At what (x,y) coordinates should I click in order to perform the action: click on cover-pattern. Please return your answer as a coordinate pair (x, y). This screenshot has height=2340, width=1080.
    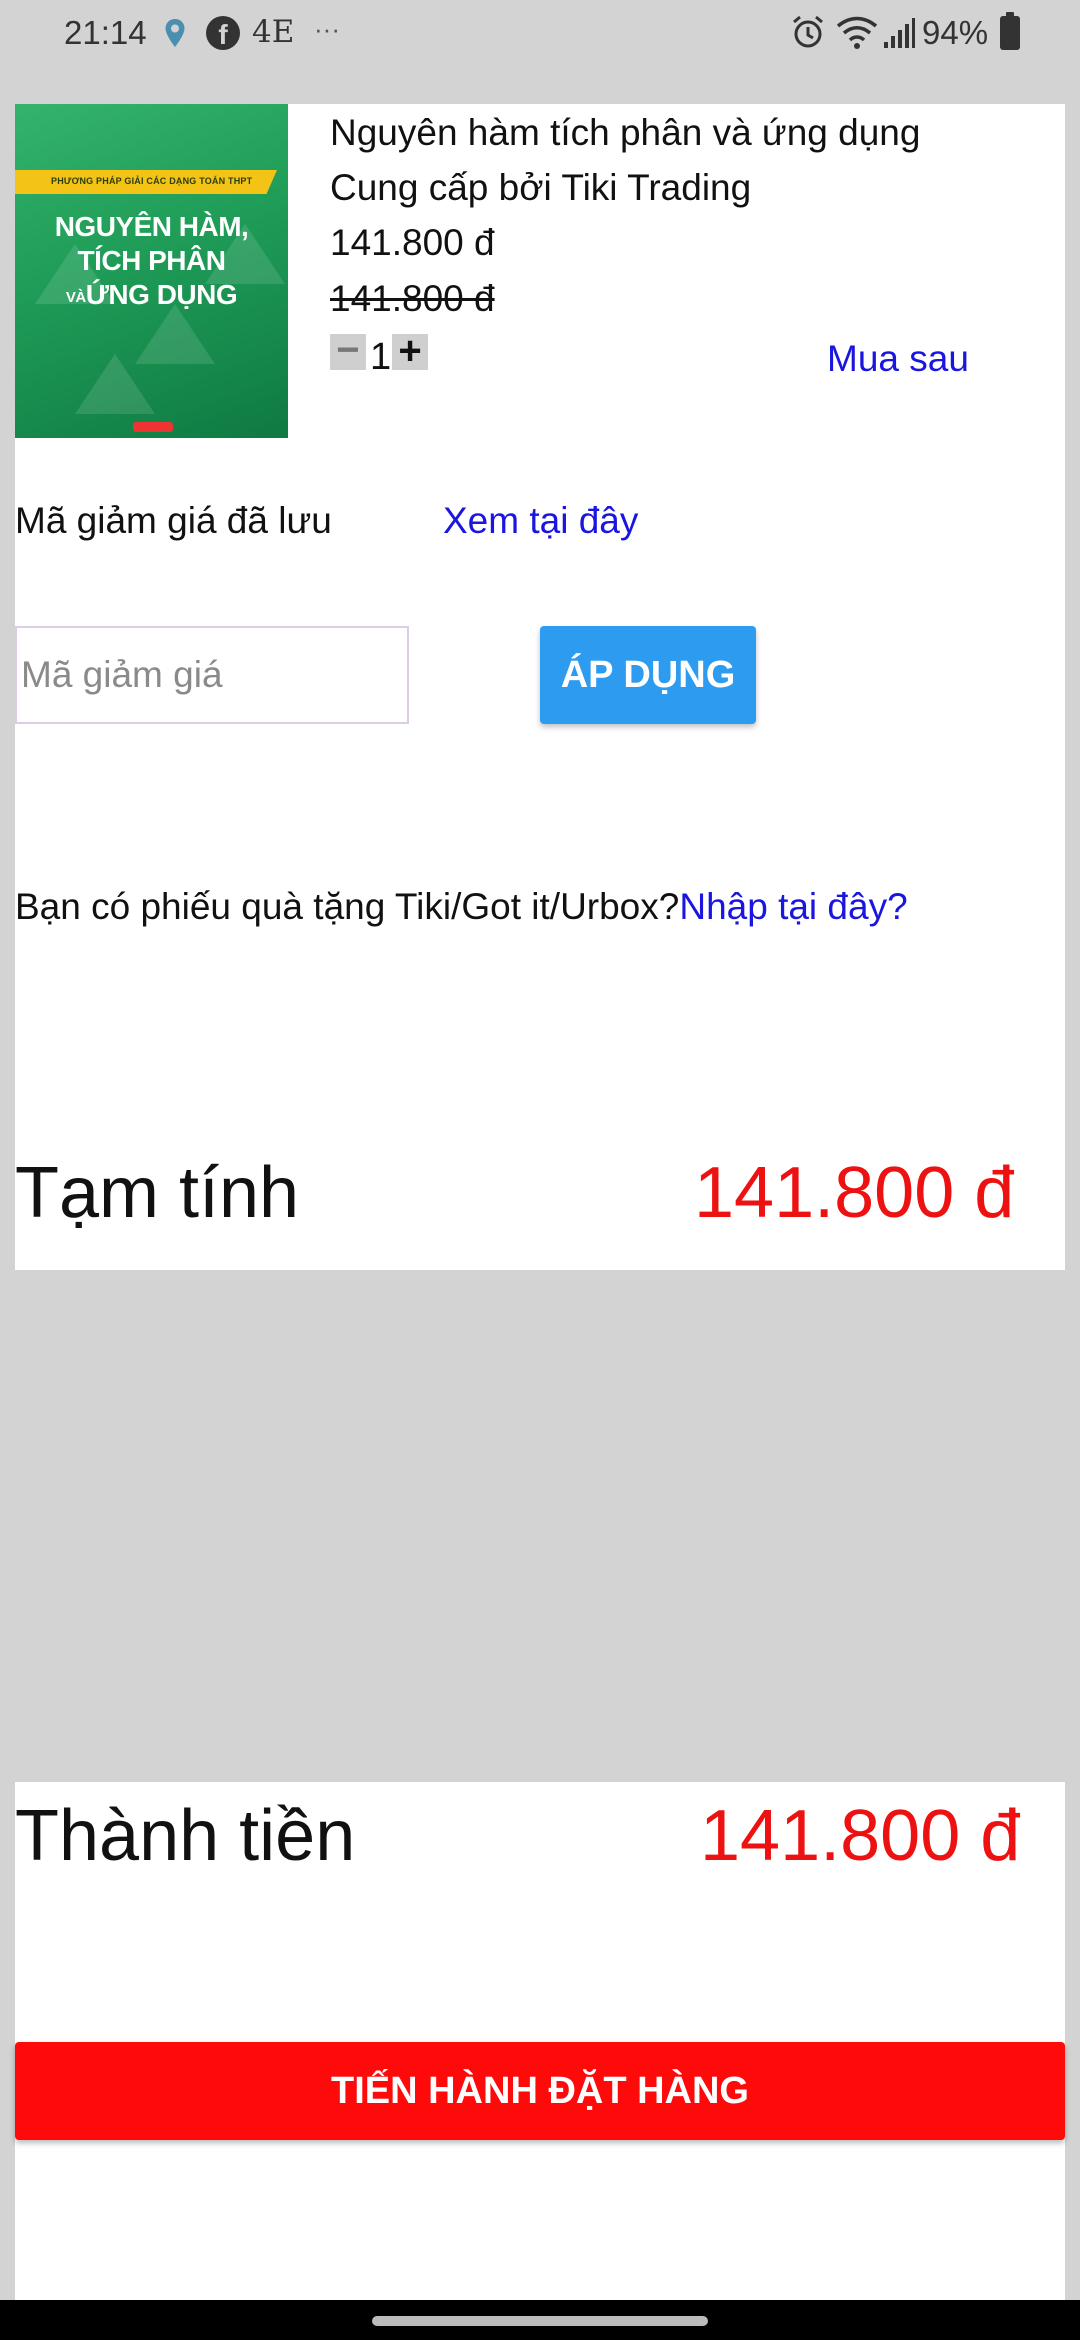
    Looking at the image, I should click on (115, 384).